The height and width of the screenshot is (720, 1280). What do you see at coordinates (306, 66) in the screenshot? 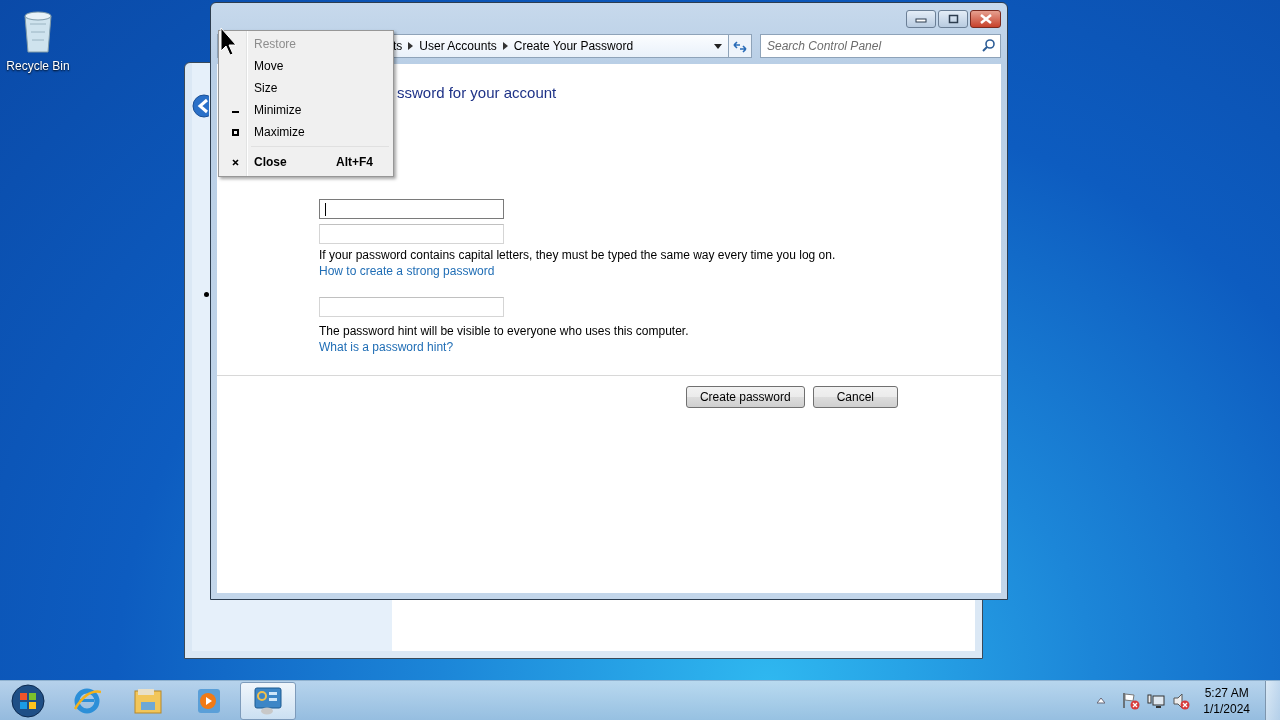
I see `menu-item: Move` at bounding box center [306, 66].